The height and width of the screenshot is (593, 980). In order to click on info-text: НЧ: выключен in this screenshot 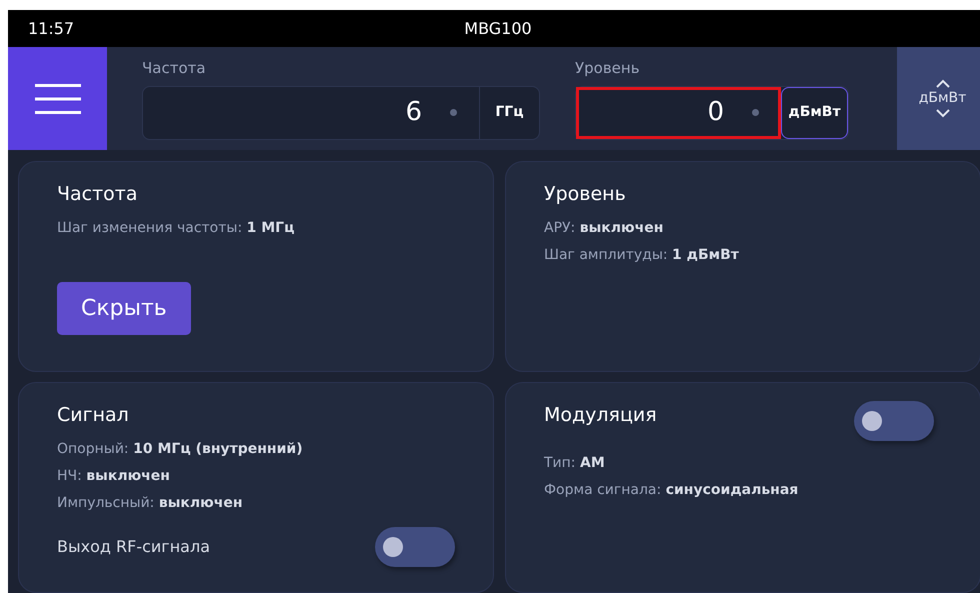, I will do `click(113, 476)`.